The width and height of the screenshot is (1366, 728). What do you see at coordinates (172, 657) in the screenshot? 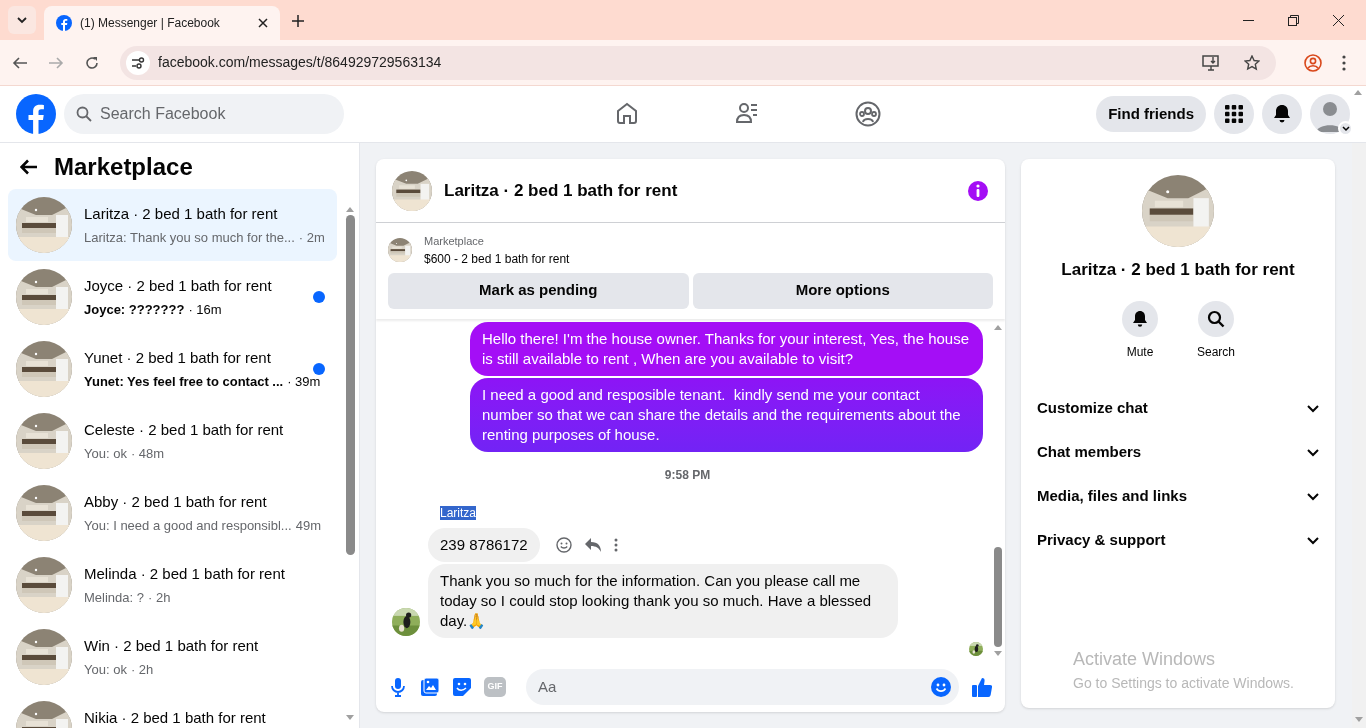
I see `conversation-item: Win · 2 bed 1 bath for rent You: ok · 2h` at bounding box center [172, 657].